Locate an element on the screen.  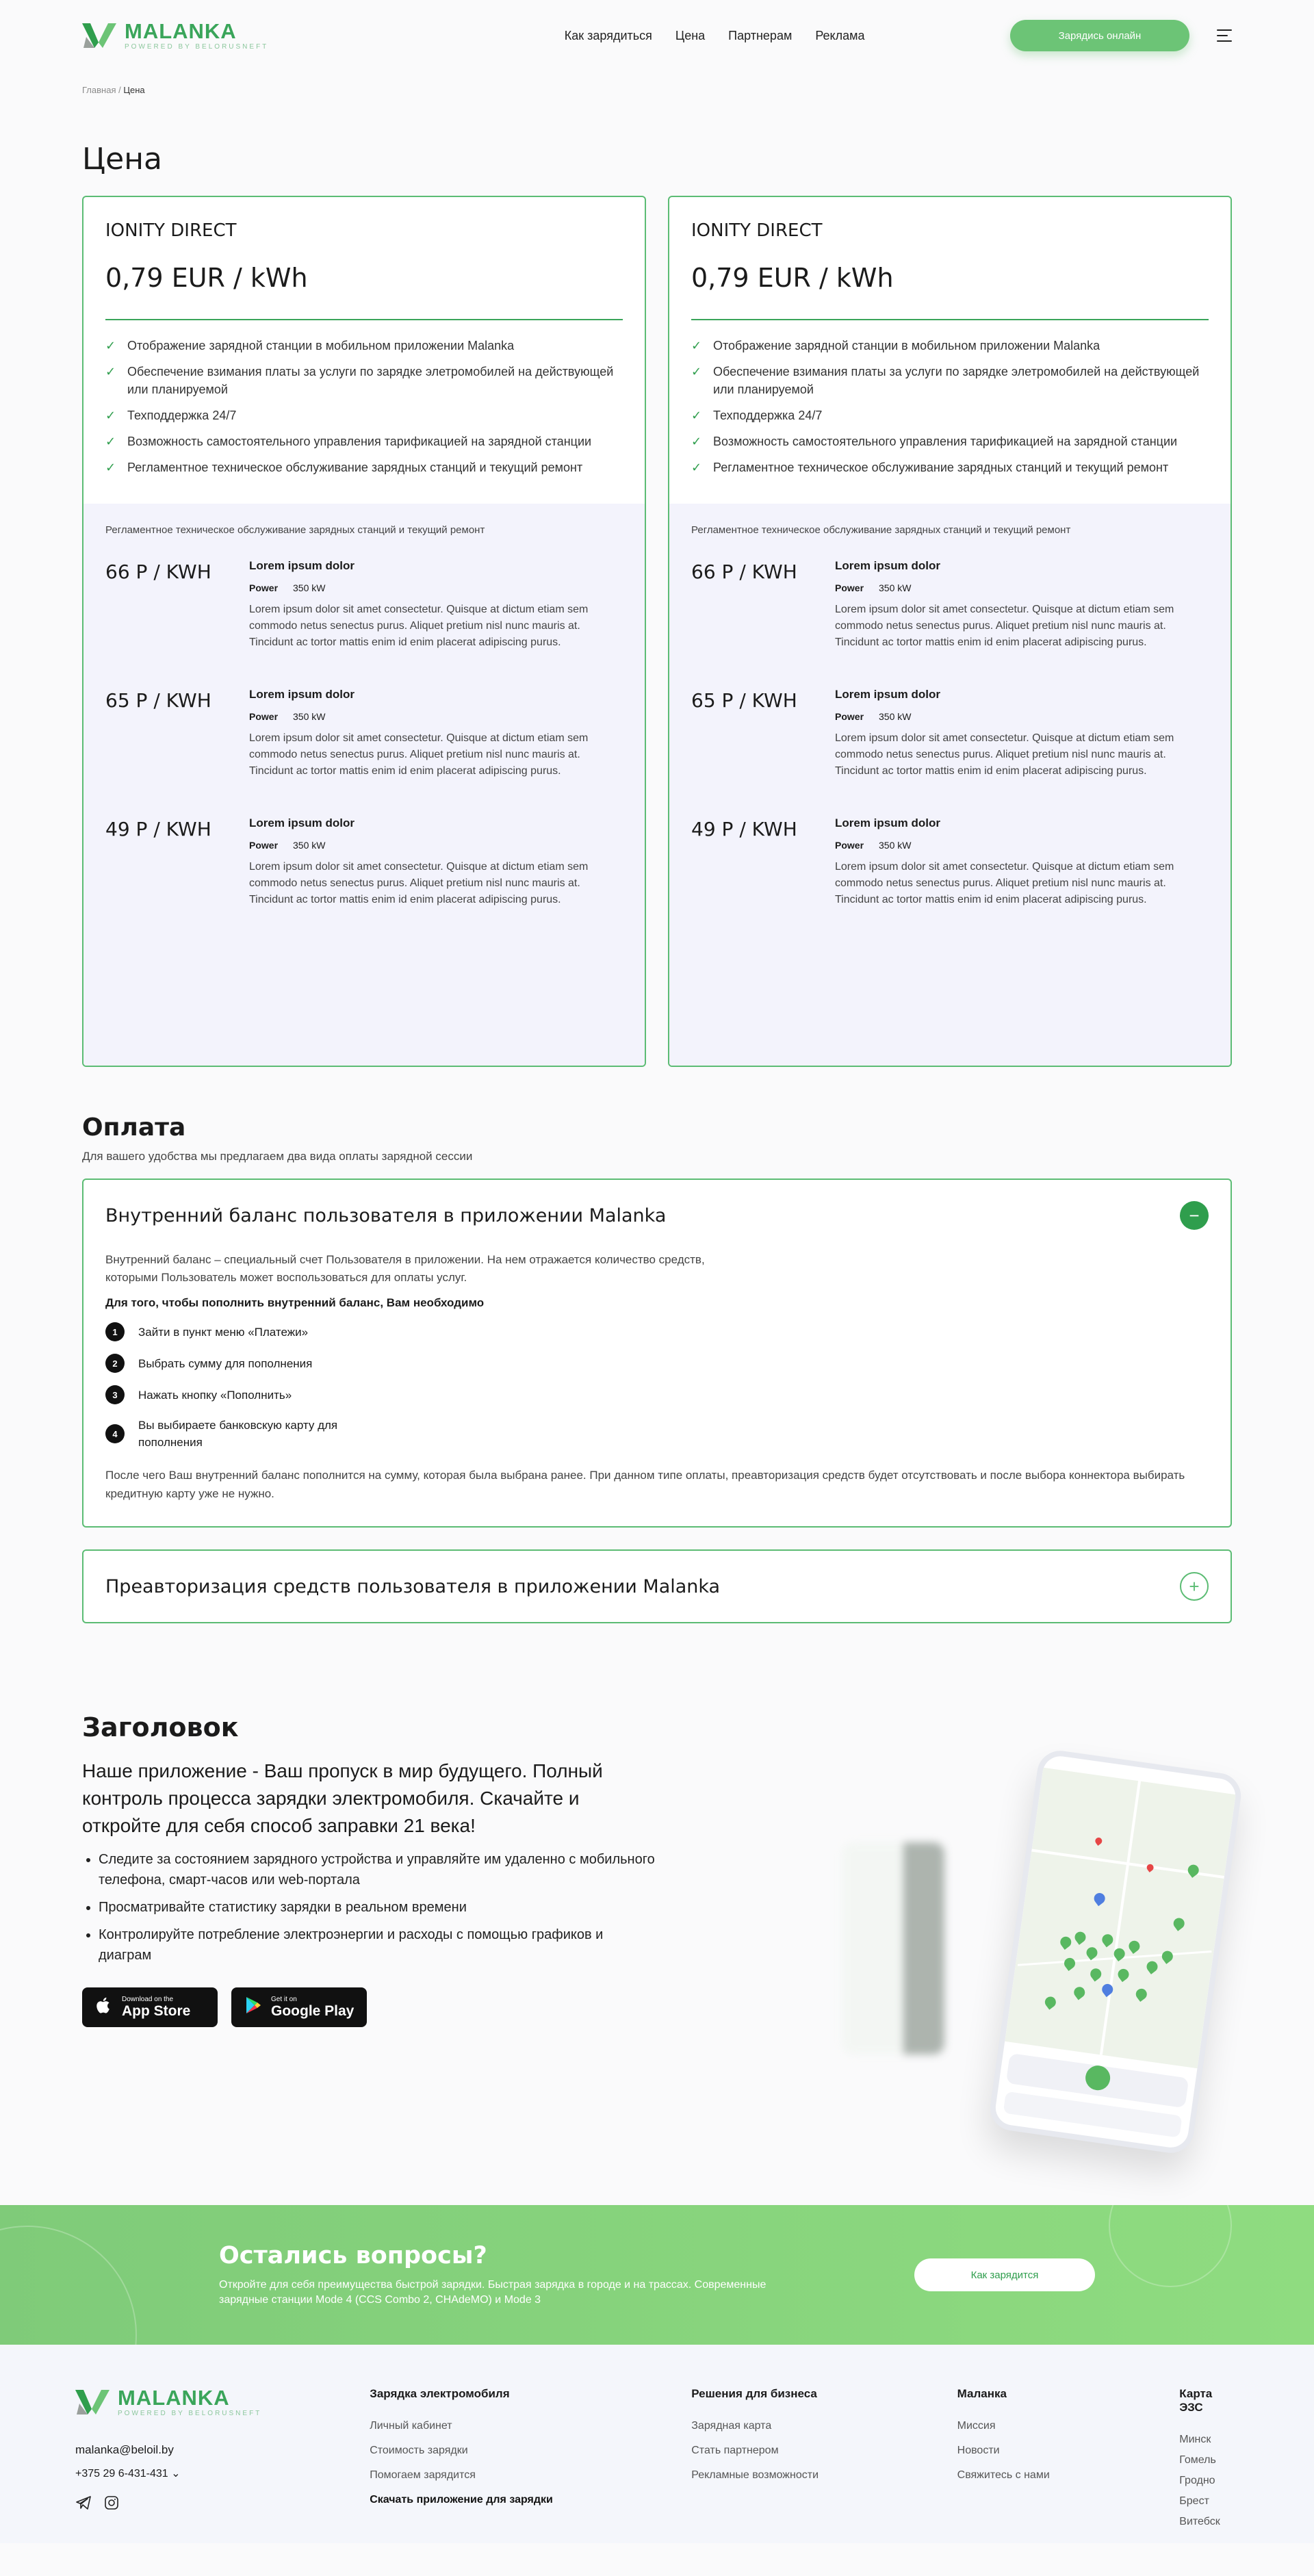
footer-logo: MALANKA POWERED BY BELORUSNEFT is located at coordinates (222, 2402).